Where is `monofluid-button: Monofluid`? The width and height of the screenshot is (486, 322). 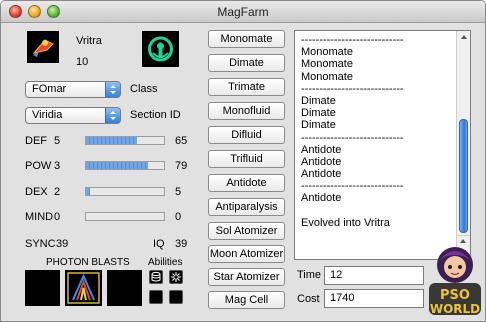 monofluid-button: Monofluid is located at coordinates (246, 111).